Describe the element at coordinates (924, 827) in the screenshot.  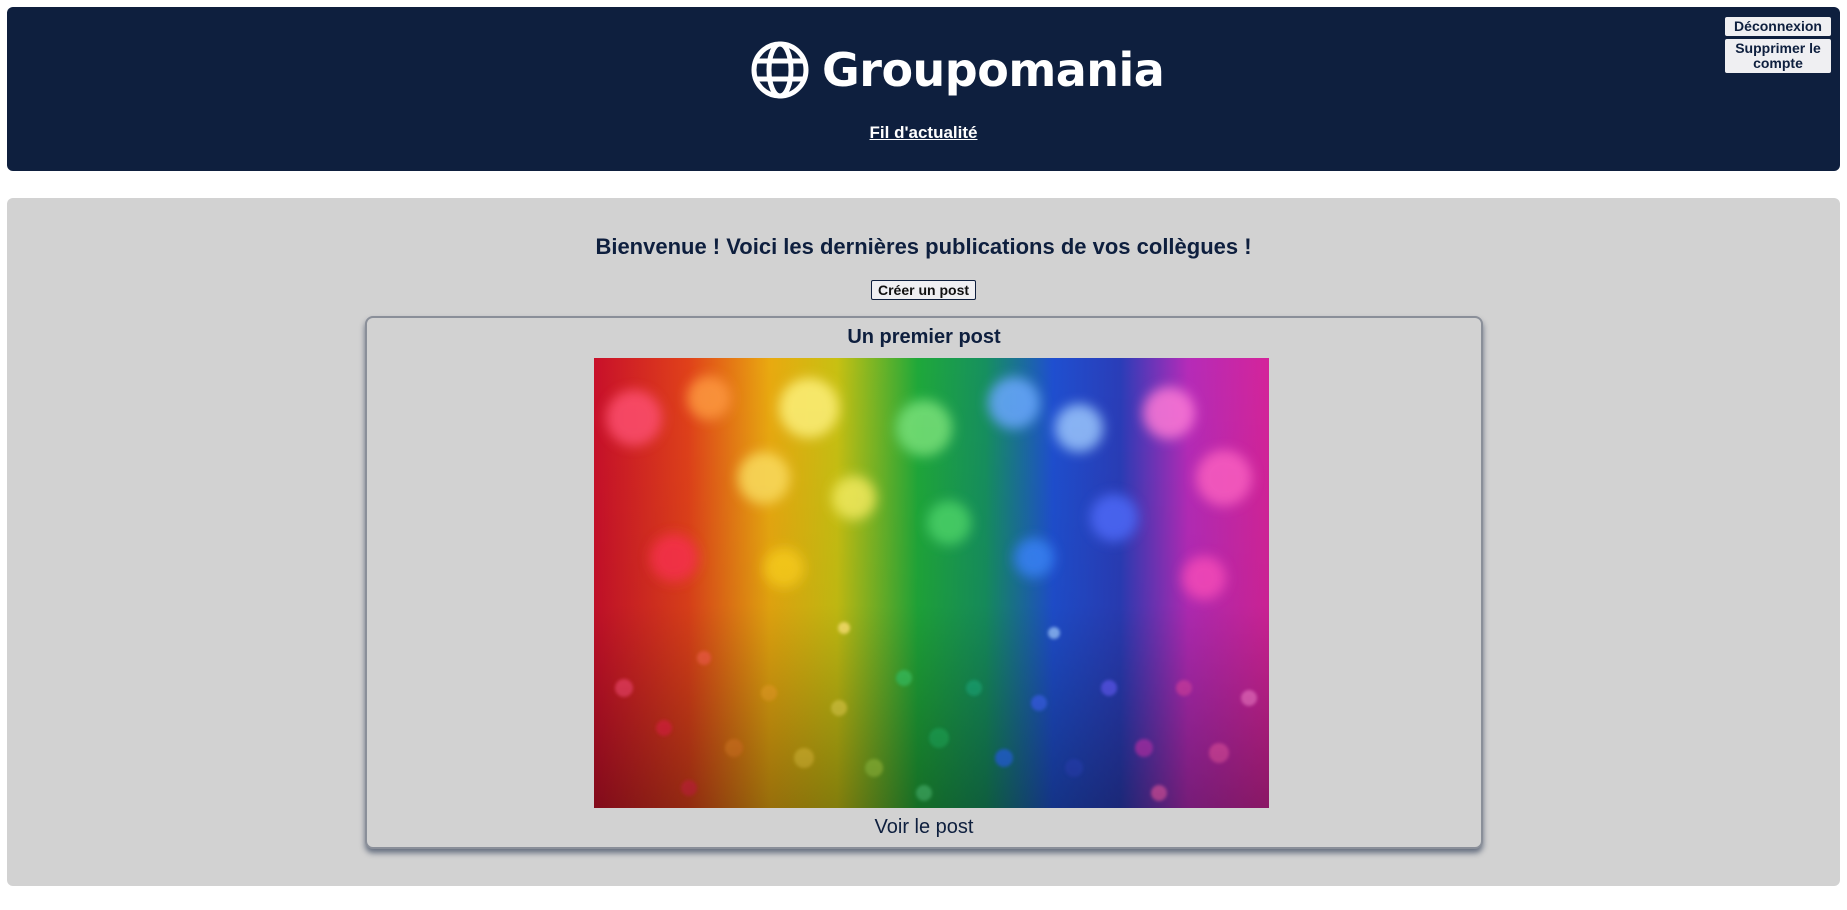
I see `view-post-link: Voir le post` at that location.